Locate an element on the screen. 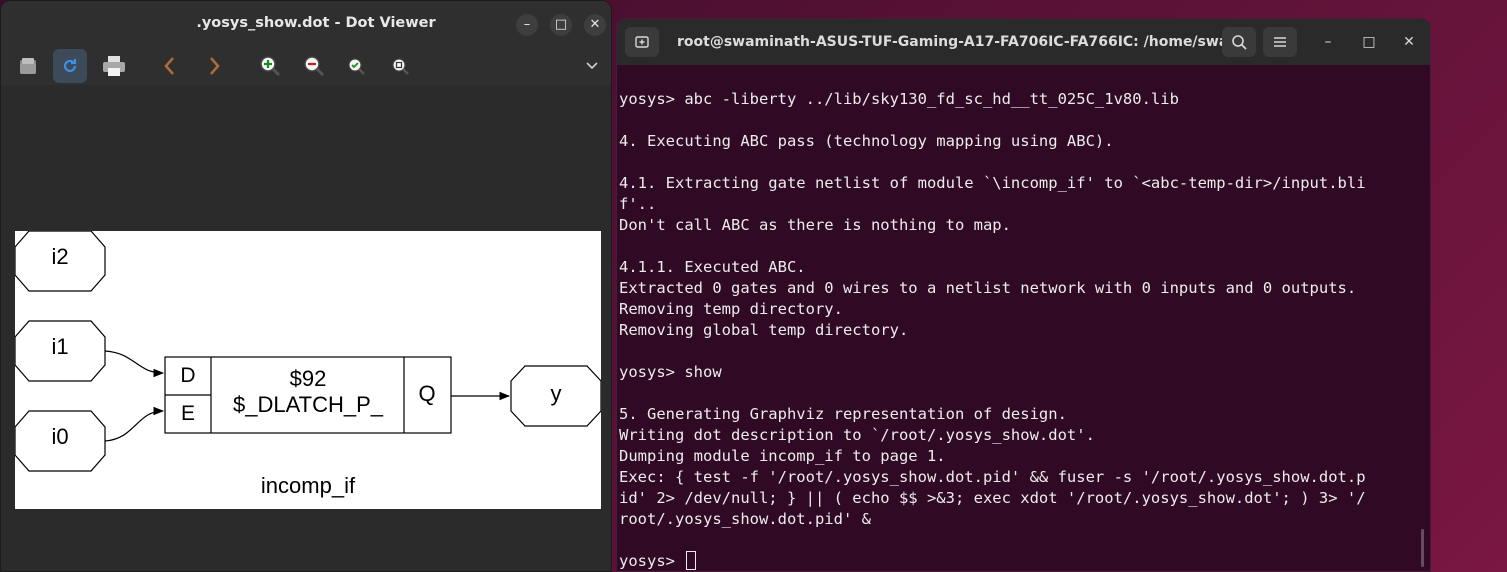 Image resolution: width=1507 pixels, height=572 pixels. zoom-out-icon is located at coordinates (314, 66).